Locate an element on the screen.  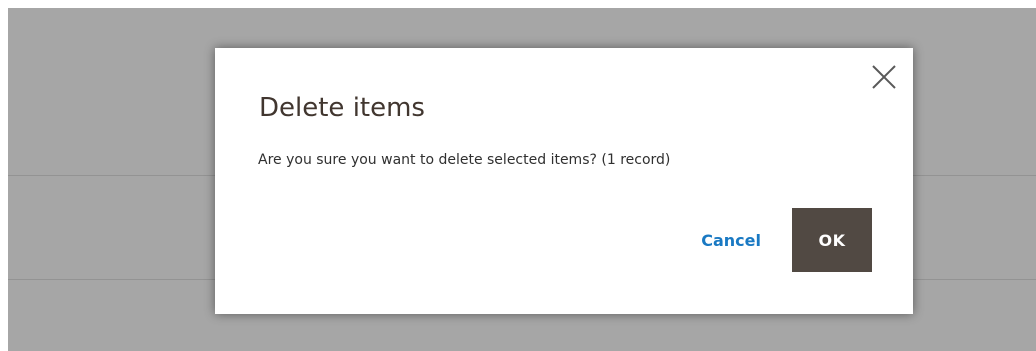
modal-title: Delete items is located at coordinates (342, 108).